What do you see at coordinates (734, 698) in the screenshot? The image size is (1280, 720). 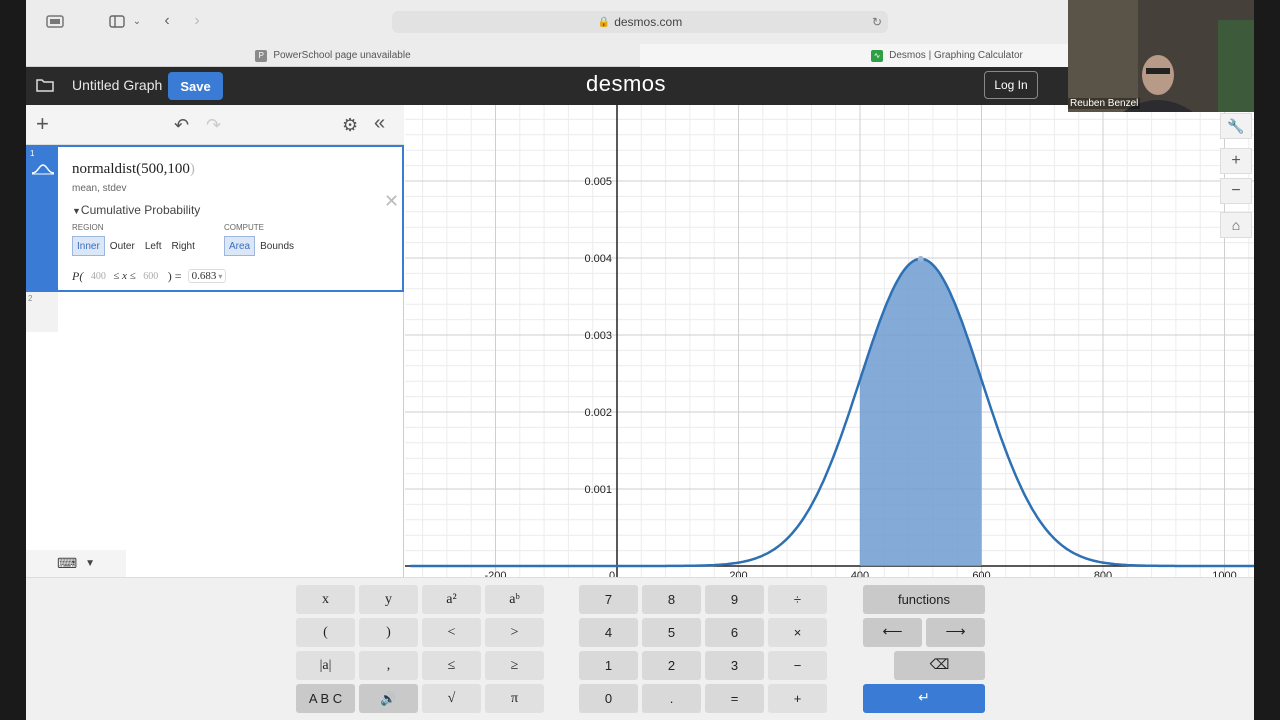 I see `keypad-key: =` at bounding box center [734, 698].